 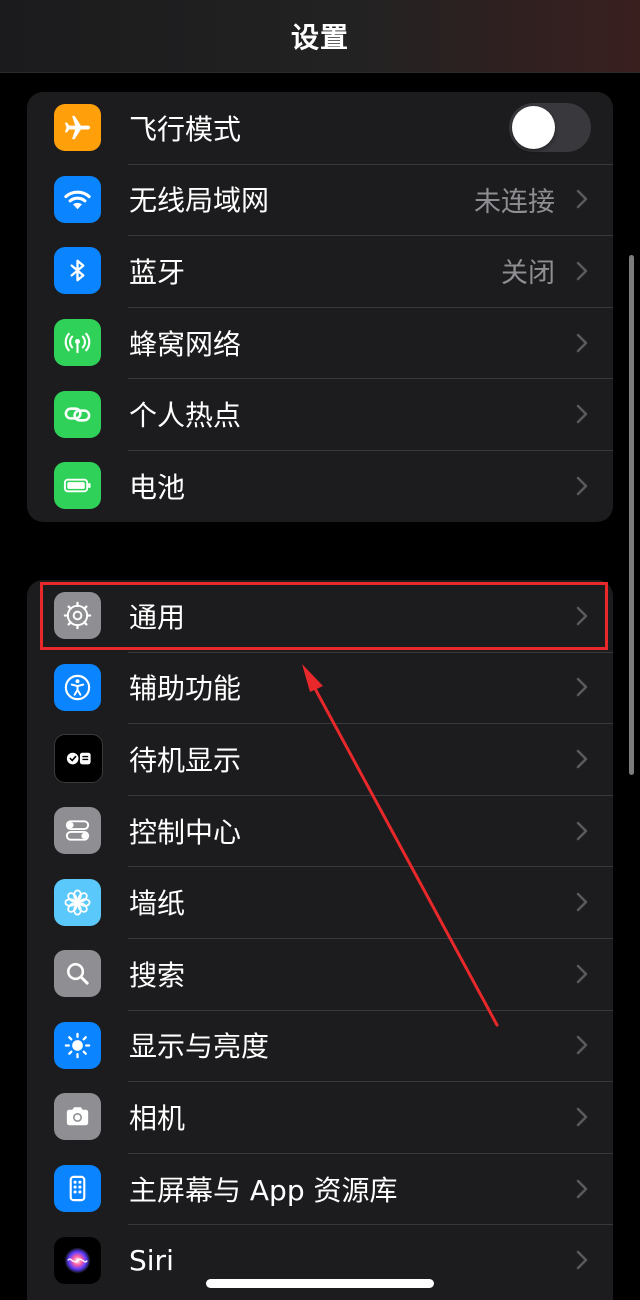 What do you see at coordinates (631, 515) in the screenshot?
I see `scrollbar` at bounding box center [631, 515].